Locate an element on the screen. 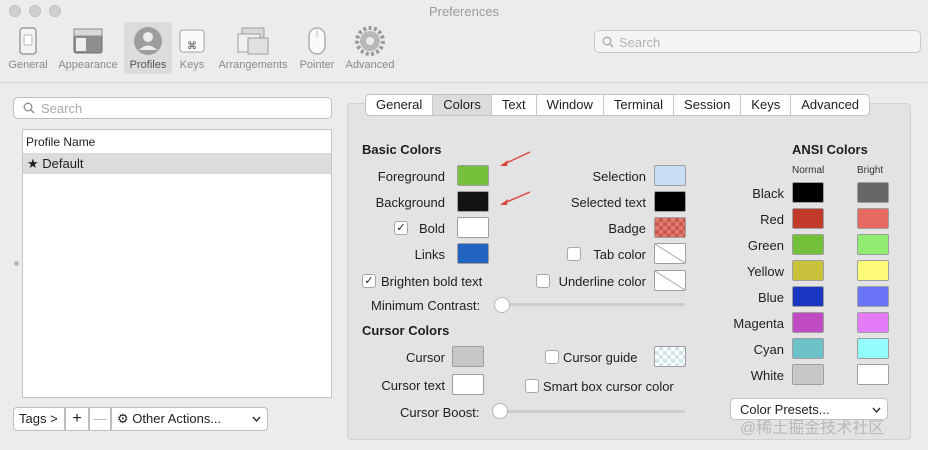  tab-keys: Keys is located at coordinates (766, 105).